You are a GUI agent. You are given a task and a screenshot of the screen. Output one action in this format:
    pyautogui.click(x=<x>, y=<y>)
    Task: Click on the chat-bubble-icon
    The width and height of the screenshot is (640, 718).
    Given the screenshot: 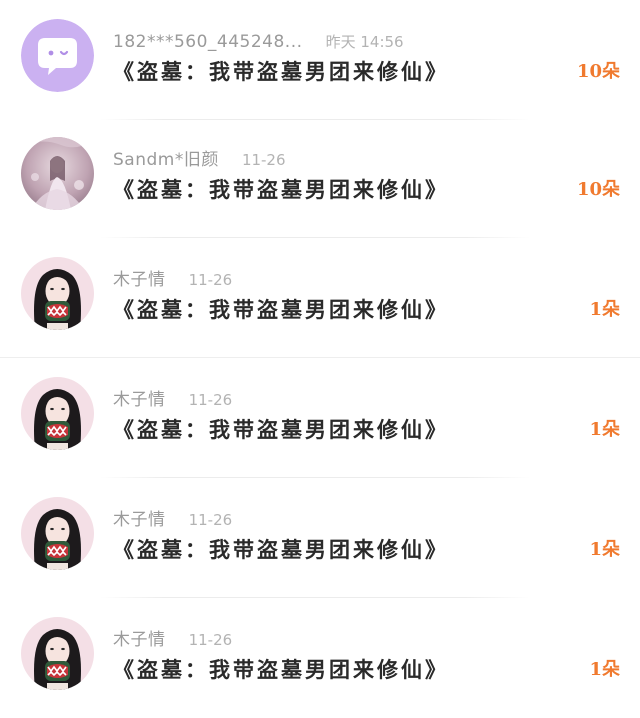 What is the action you would take?
    pyautogui.click(x=57, y=55)
    